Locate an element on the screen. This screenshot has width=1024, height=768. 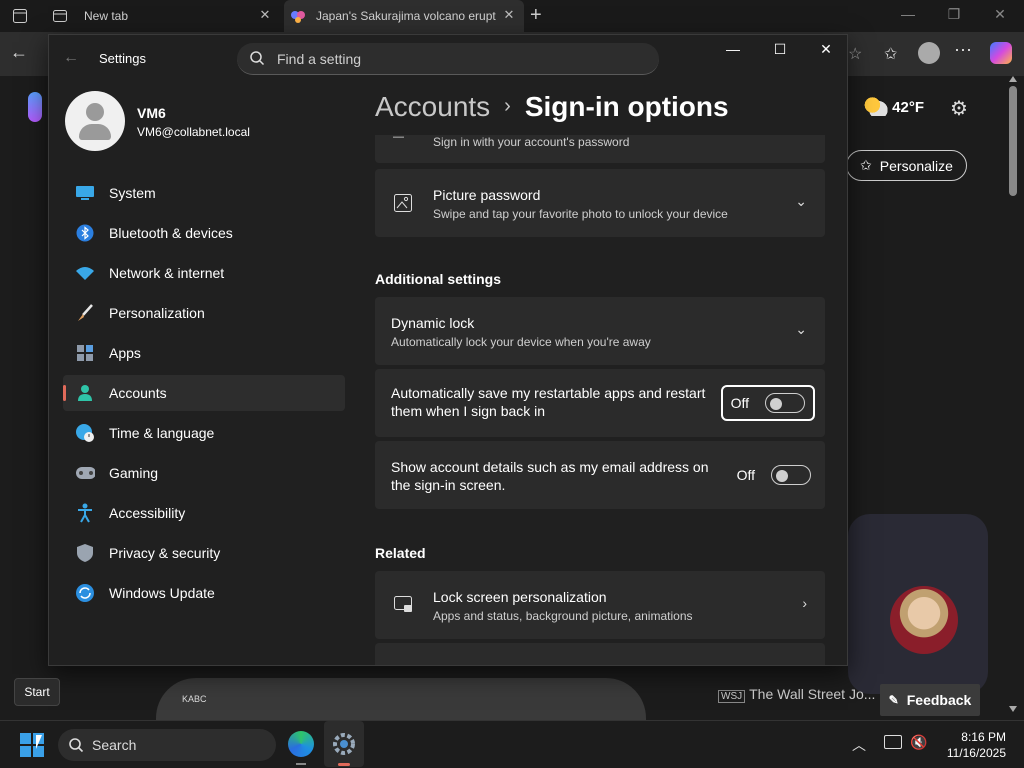
account-details-toggle: Off is located at coordinates (774, 475).